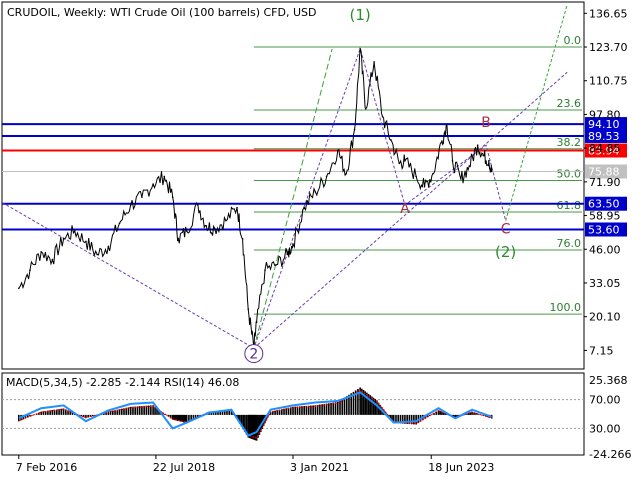  Describe the element at coordinates (405, 209) in the screenshot. I see `wave-label-2: A` at that location.